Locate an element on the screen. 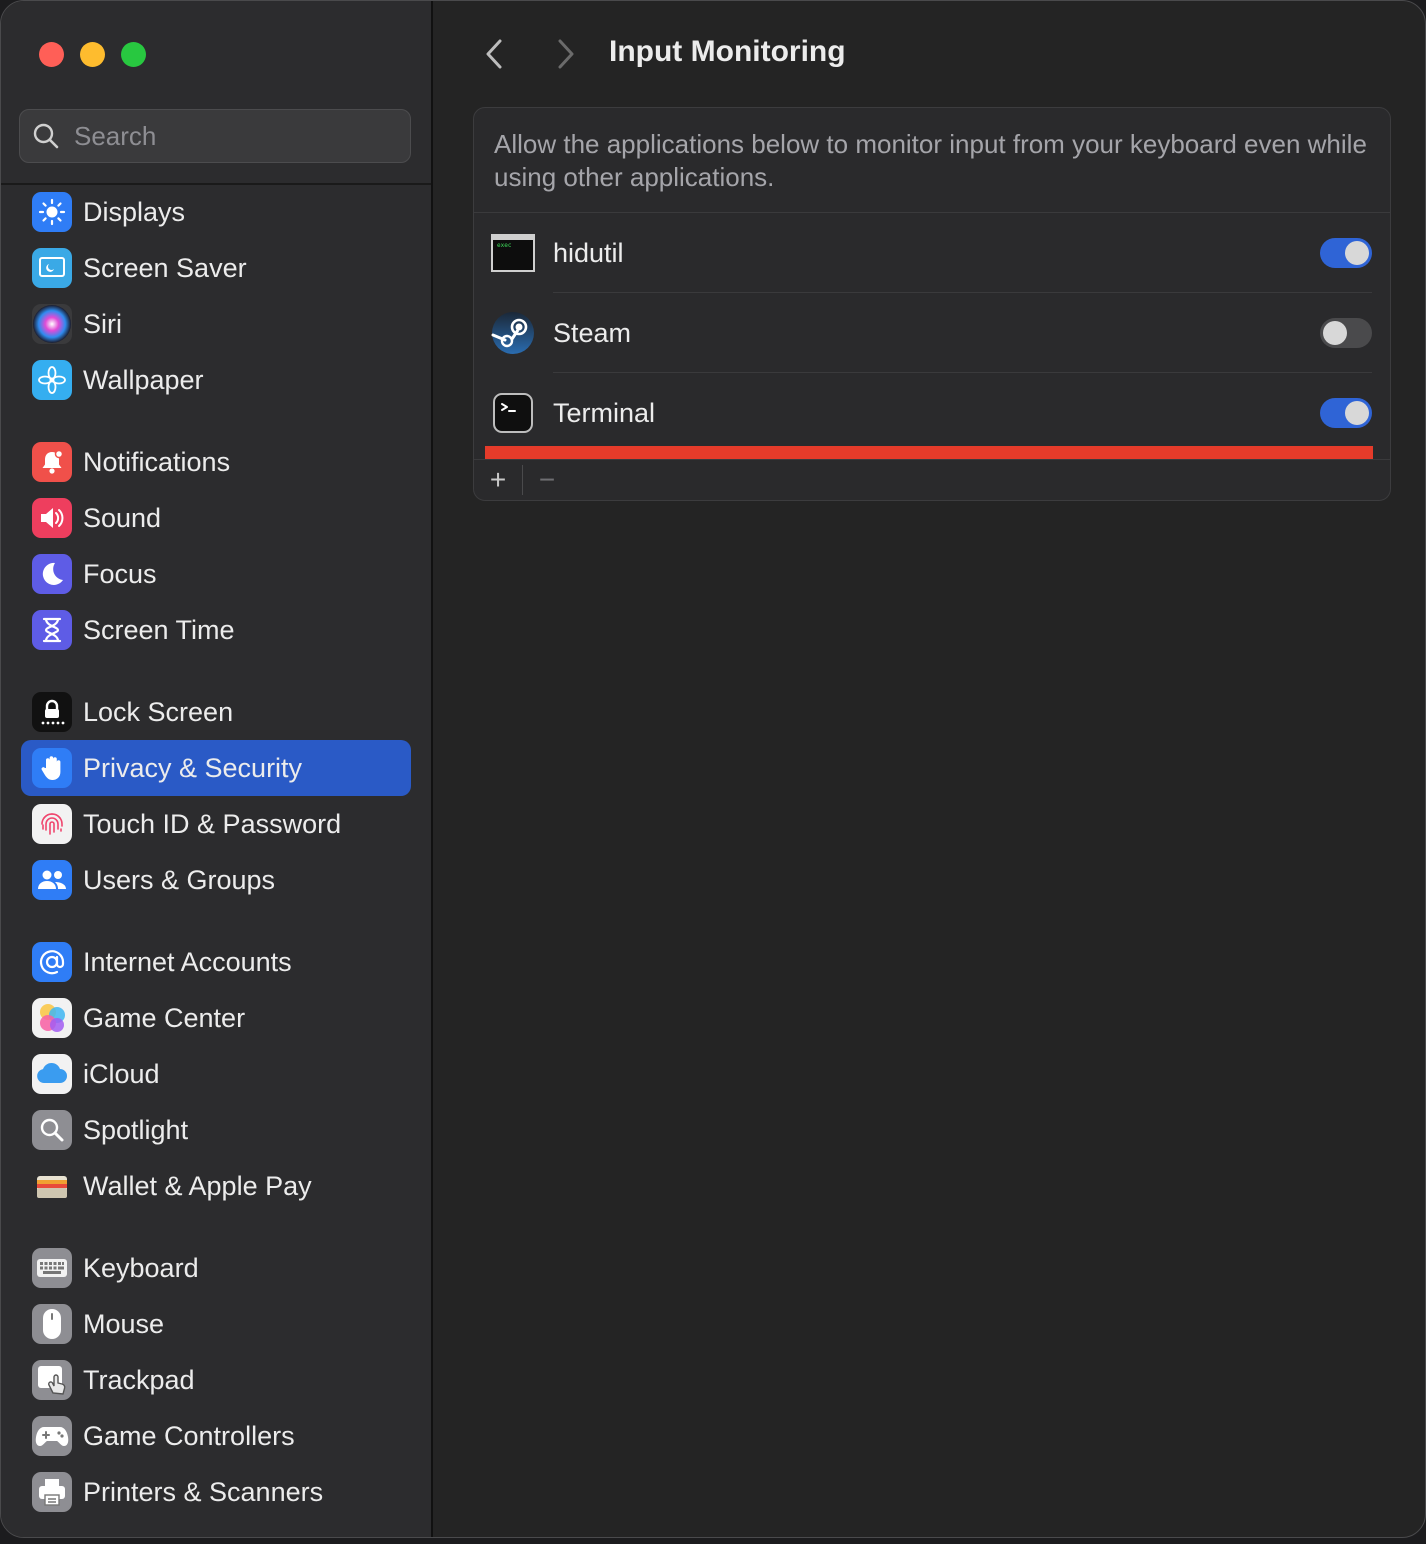 The height and width of the screenshot is (1544, 1426). app-name: Steam is located at coordinates (592, 332).